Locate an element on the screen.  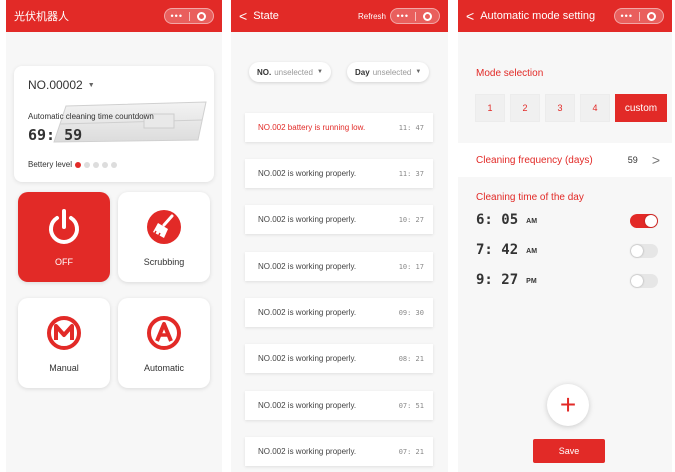
filter-day-label: Day is located at coordinates (362, 72).